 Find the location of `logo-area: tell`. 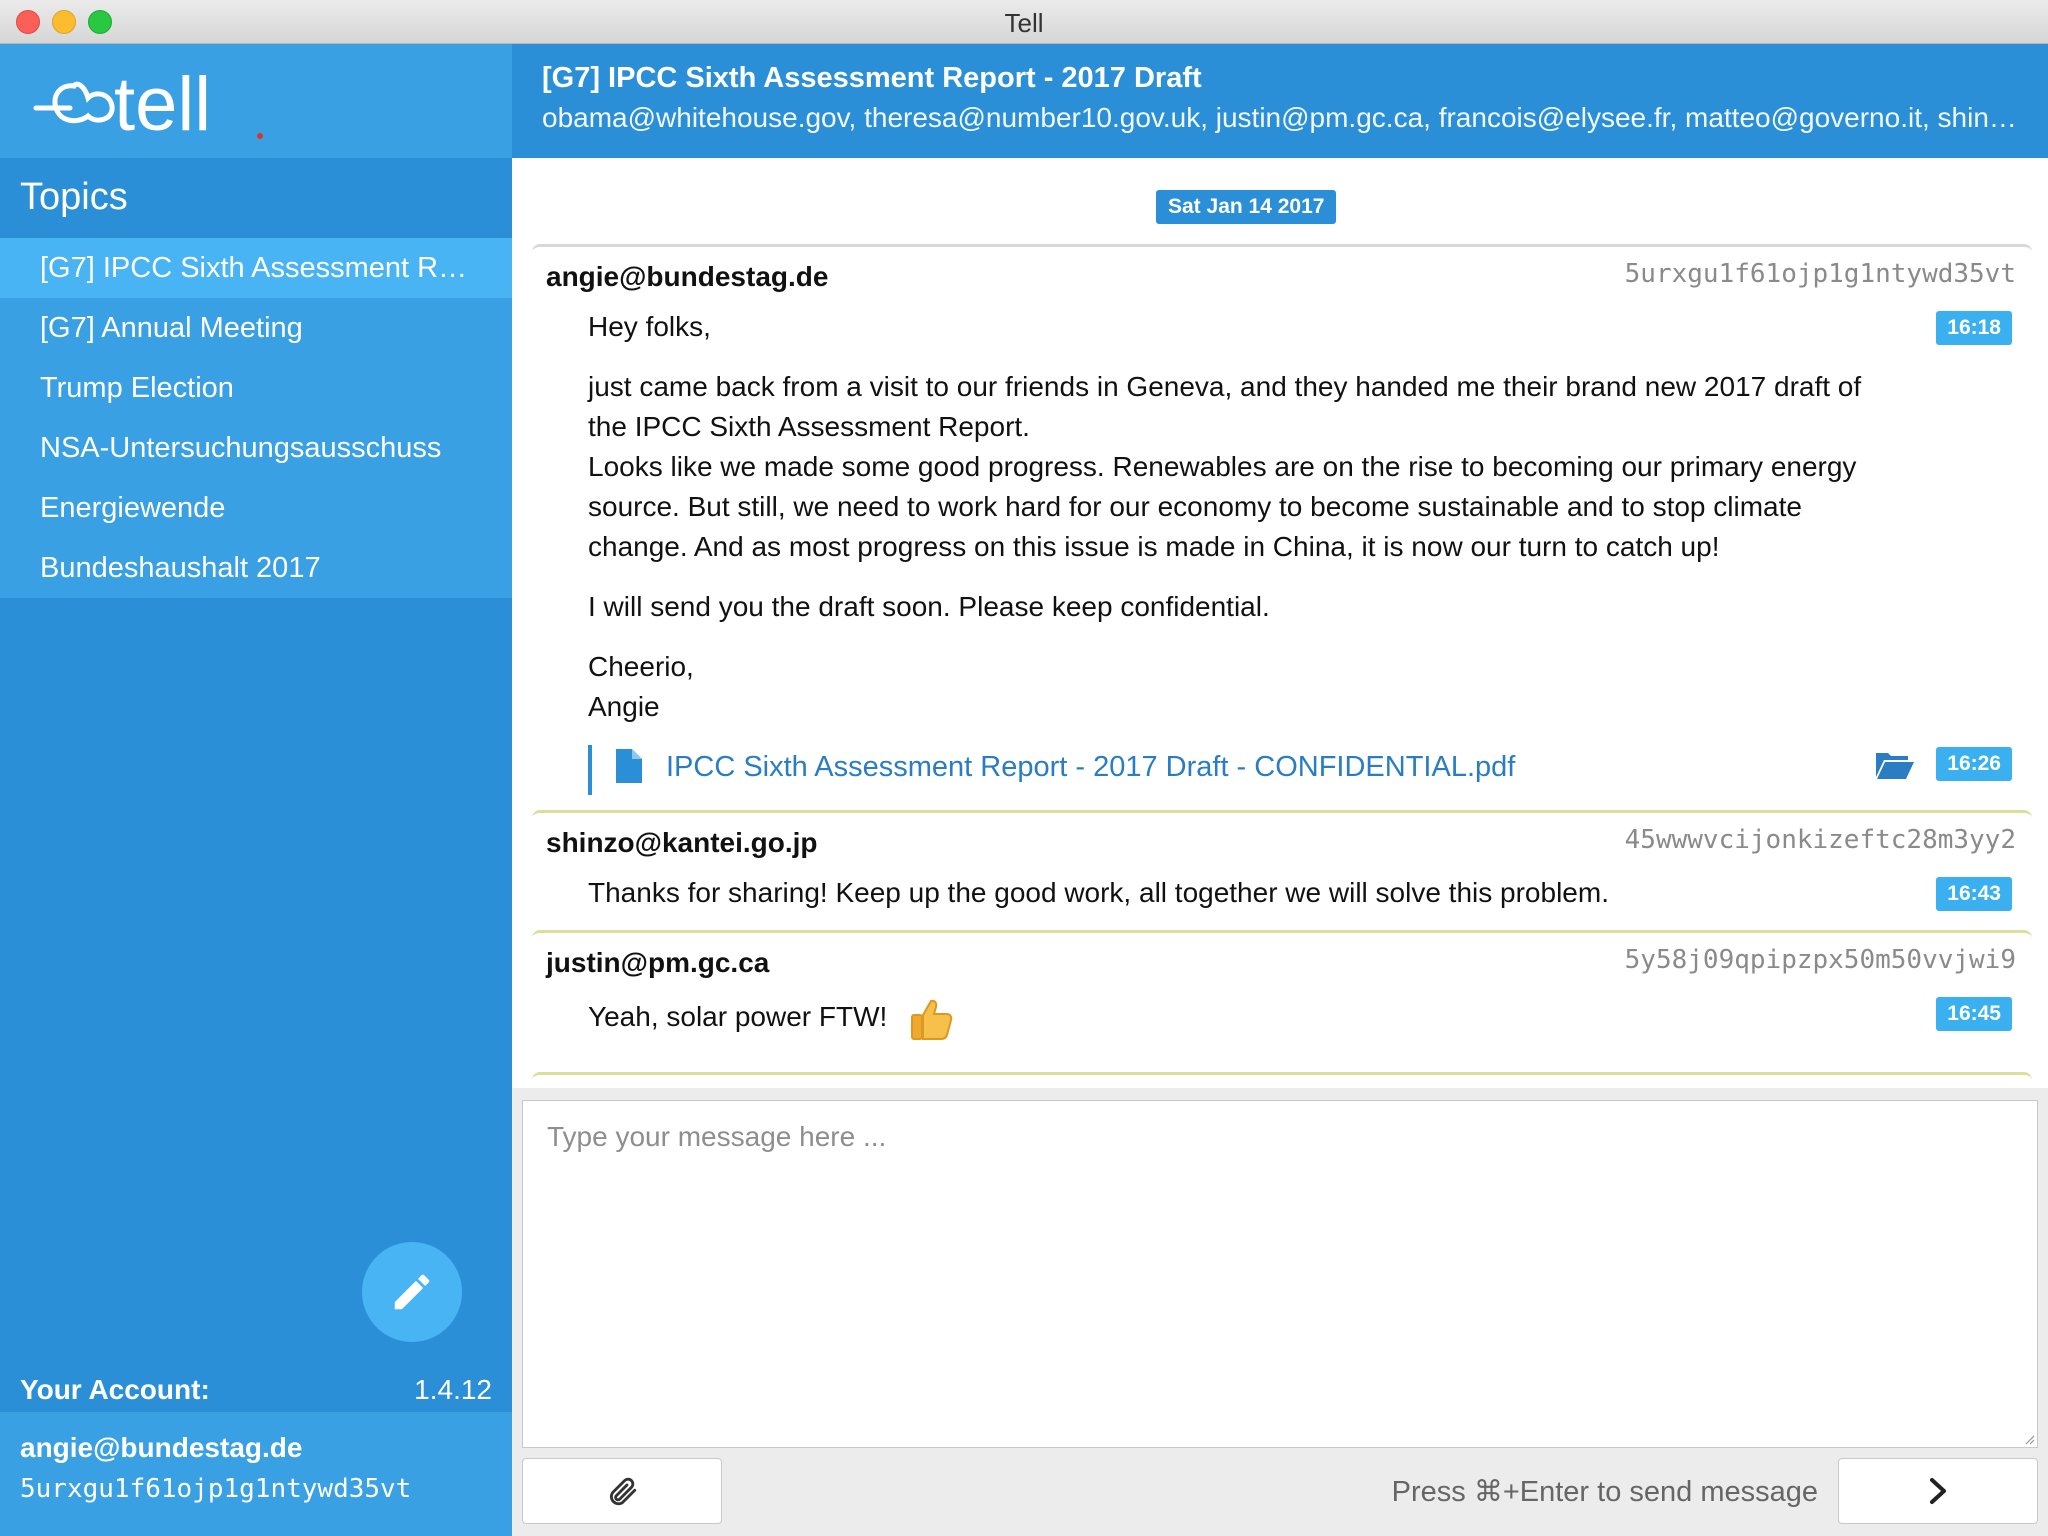

logo-area: tell is located at coordinates (256, 101).